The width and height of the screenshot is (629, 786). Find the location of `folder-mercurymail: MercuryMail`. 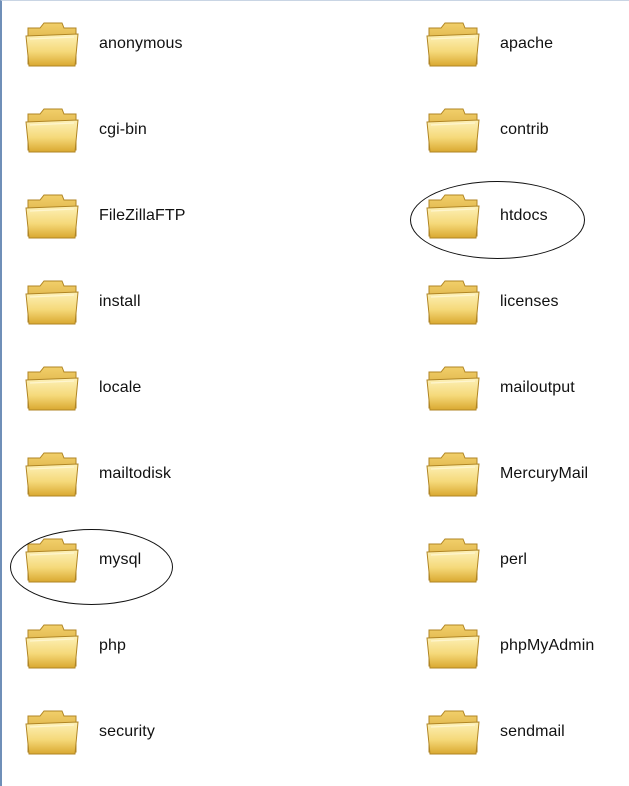

folder-mercurymail: MercuryMail is located at coordinates (525, 478).